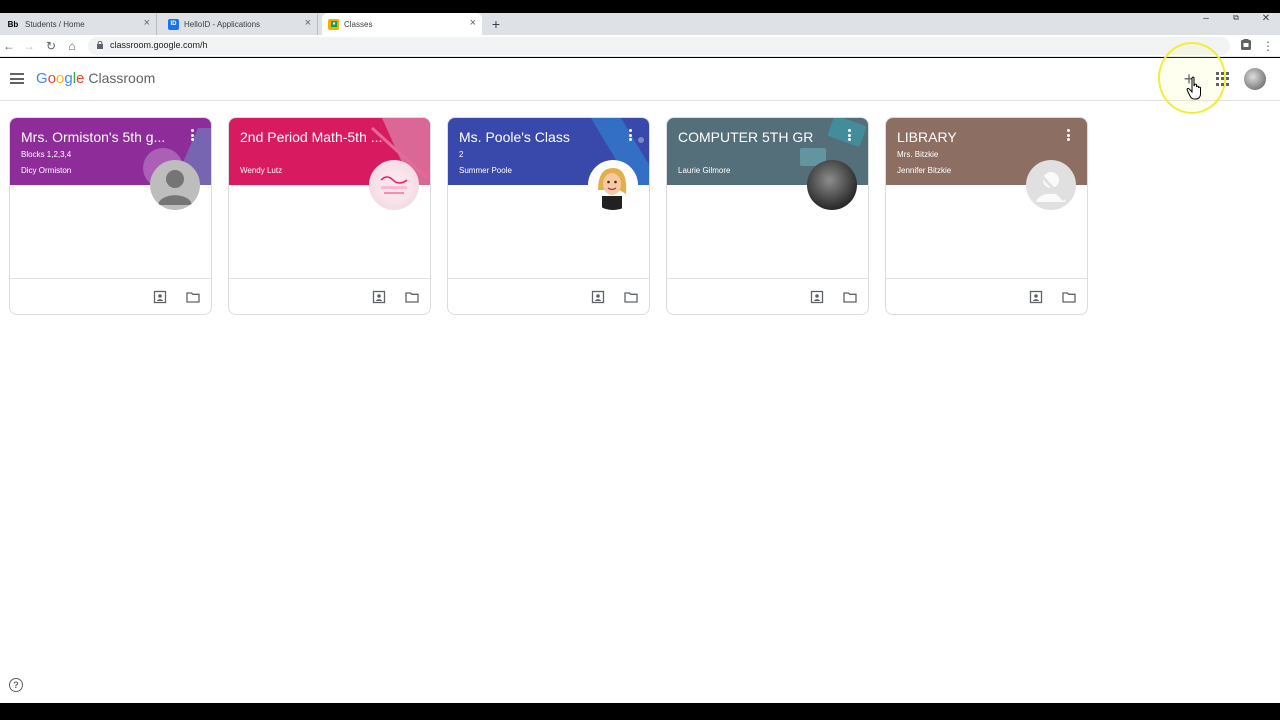 Image resolution: width=1280 pixels, height=720 pixels. What do you see at coordinates (358, 24) in the screenshot?
I see `tab-title: Classes` at bounding box center [358, 24].